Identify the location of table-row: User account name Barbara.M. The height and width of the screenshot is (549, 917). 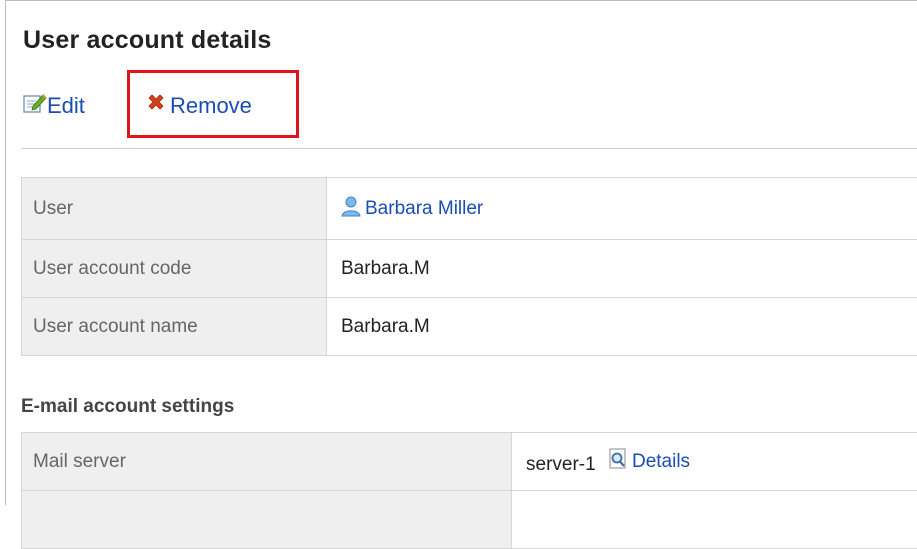
(469, 327).